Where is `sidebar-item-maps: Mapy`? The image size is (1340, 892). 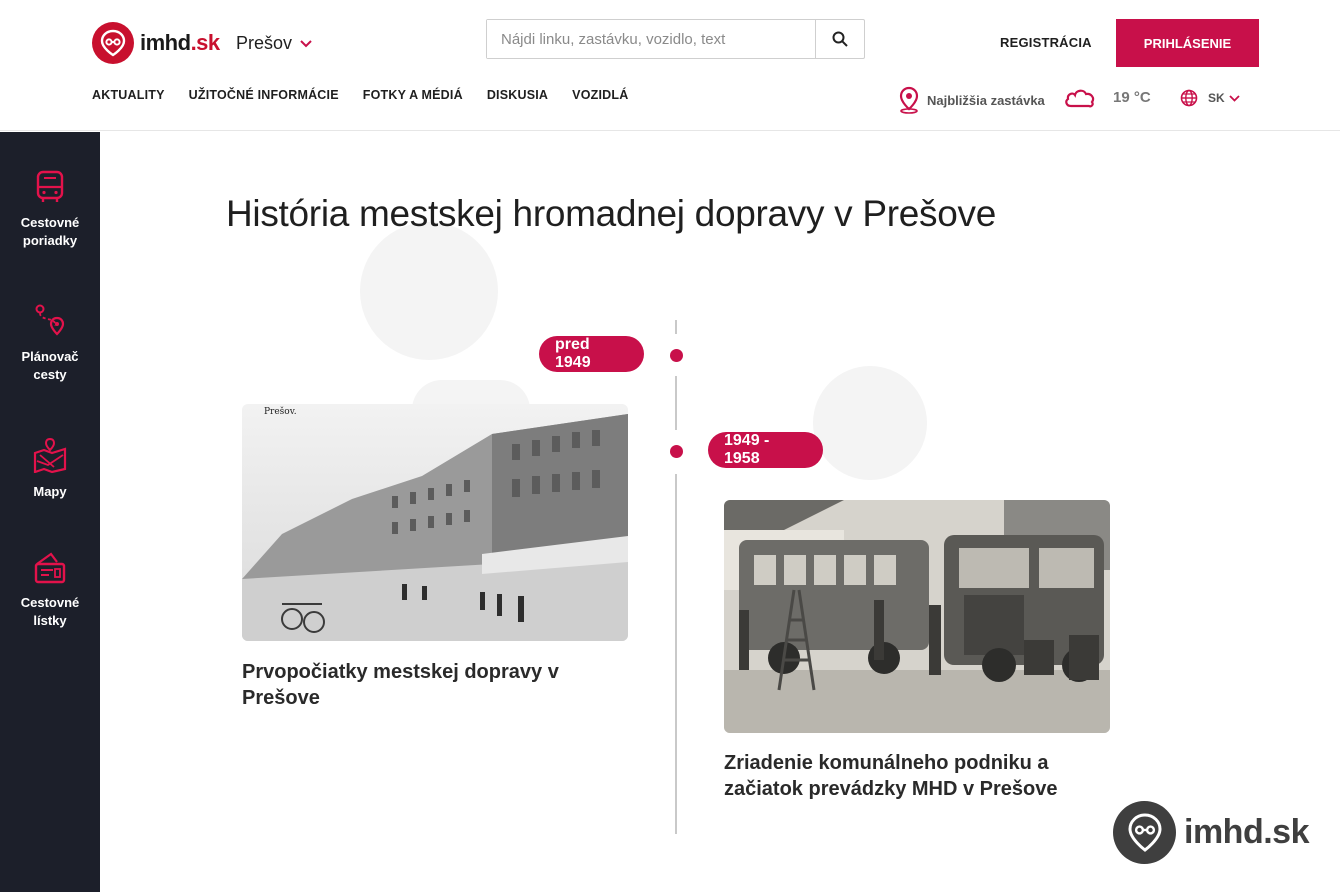
sidebar-item-maps: Mapy is located at coordinates (50, 469).